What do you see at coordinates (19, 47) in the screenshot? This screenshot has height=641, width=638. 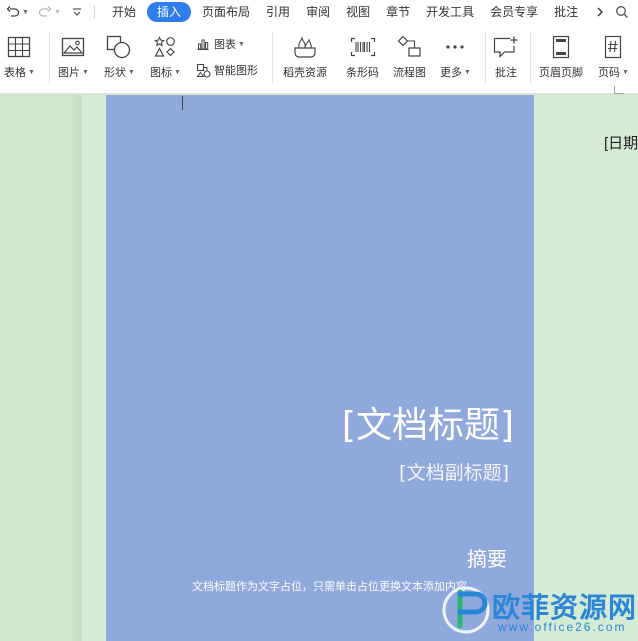 I see `table-icon` at bounding box center [19, 47].